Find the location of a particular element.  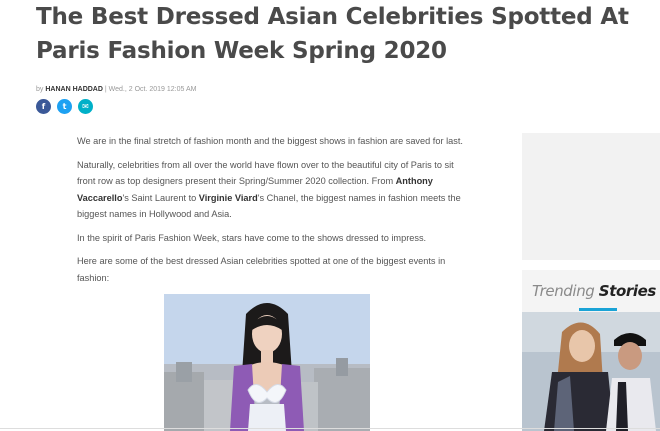

sidebar-ad-placeholder is located at coordinates (591, 196).